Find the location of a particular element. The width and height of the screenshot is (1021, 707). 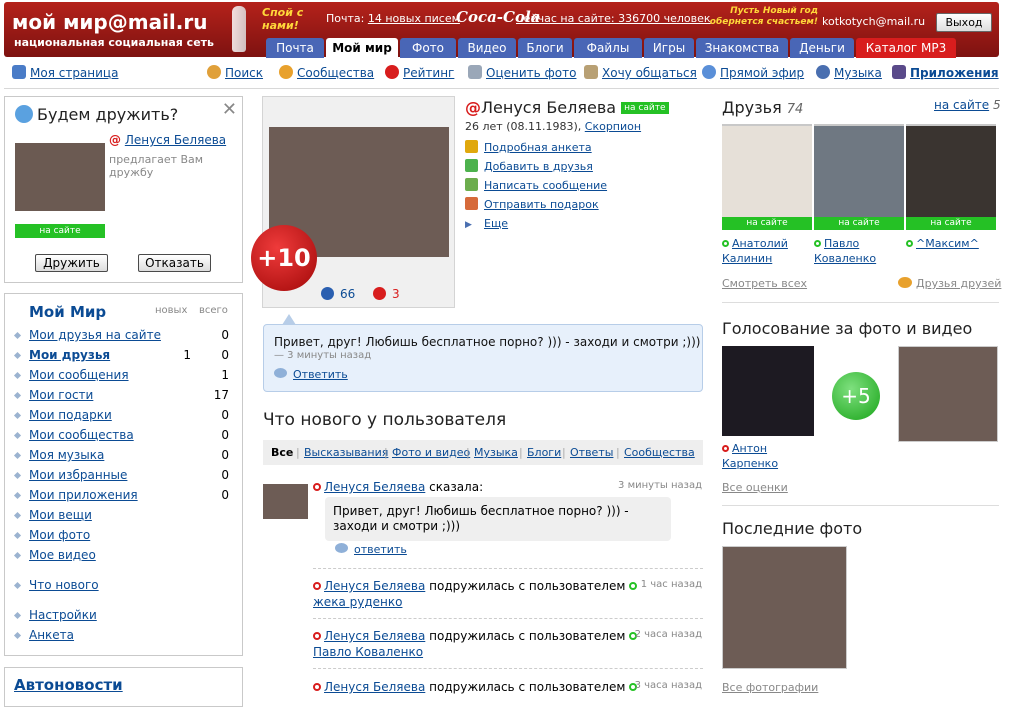

feed-reply: ответить is located at coordinates (371, 549).